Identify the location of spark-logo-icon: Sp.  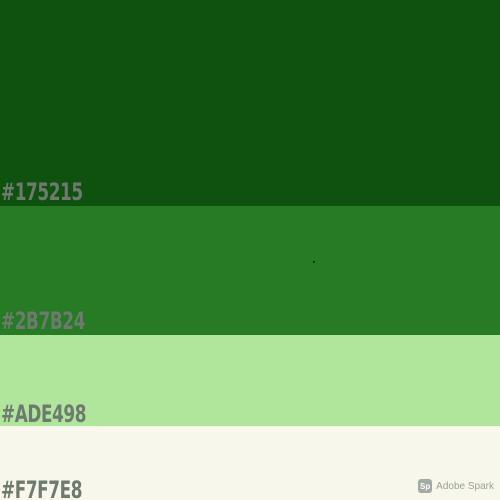
(425, 486).